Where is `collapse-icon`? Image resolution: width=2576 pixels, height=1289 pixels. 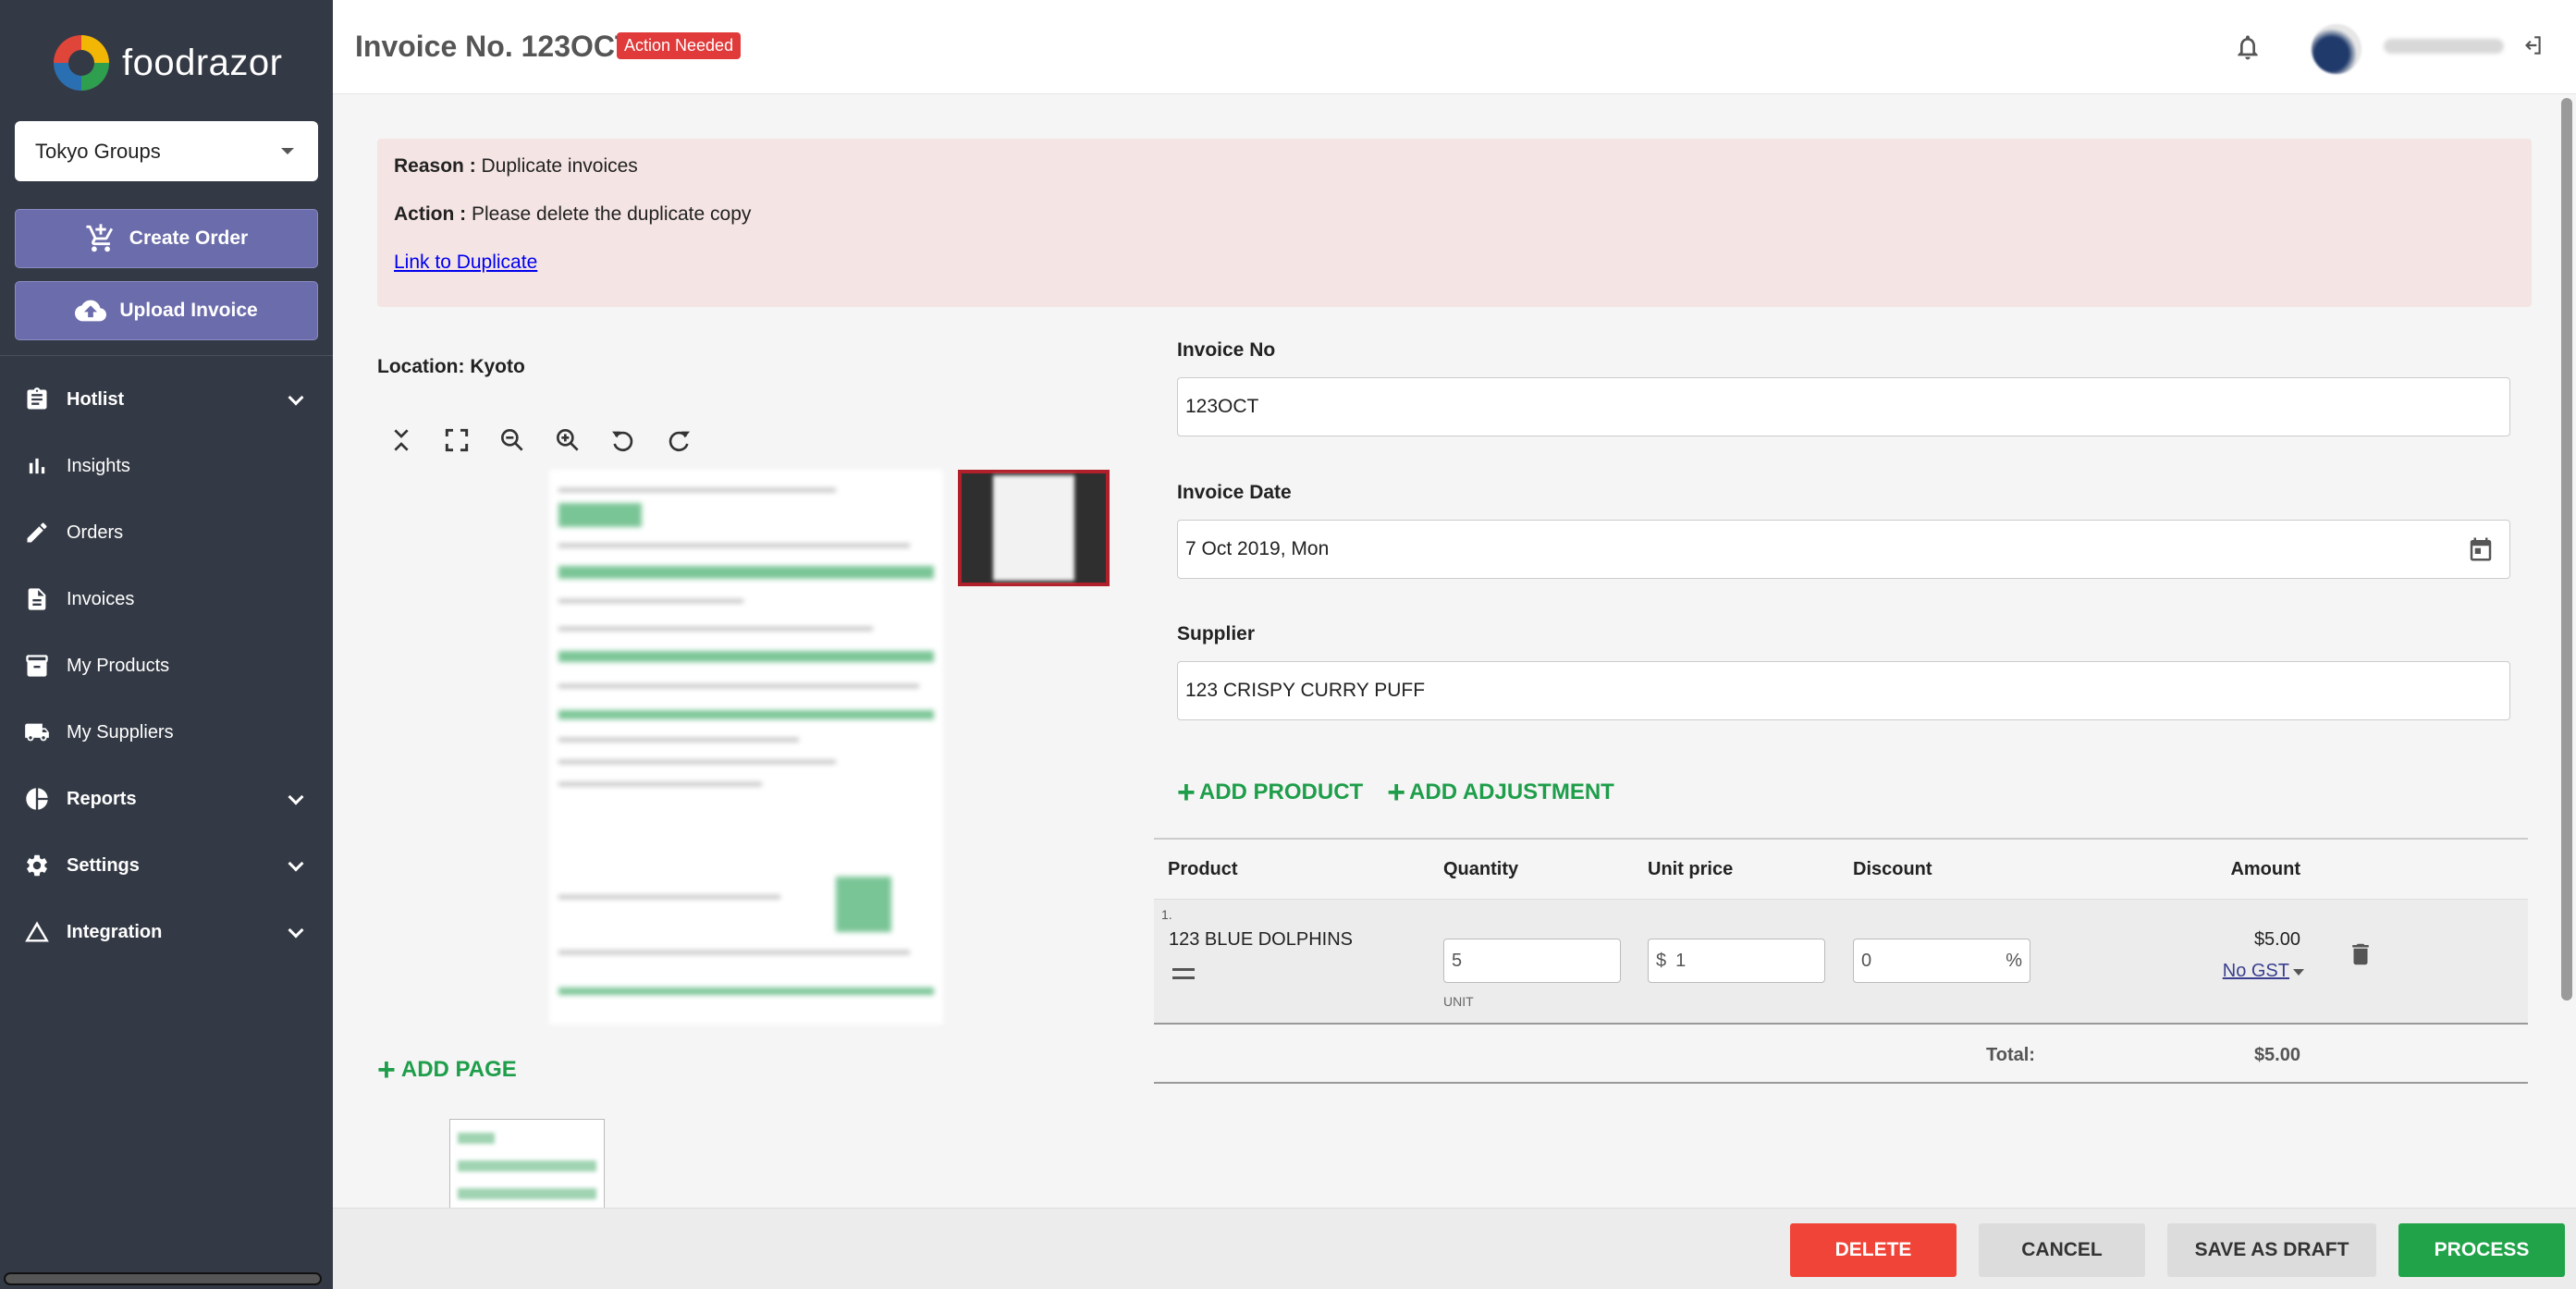 collapse-icon is located at coordinates (401, 440).